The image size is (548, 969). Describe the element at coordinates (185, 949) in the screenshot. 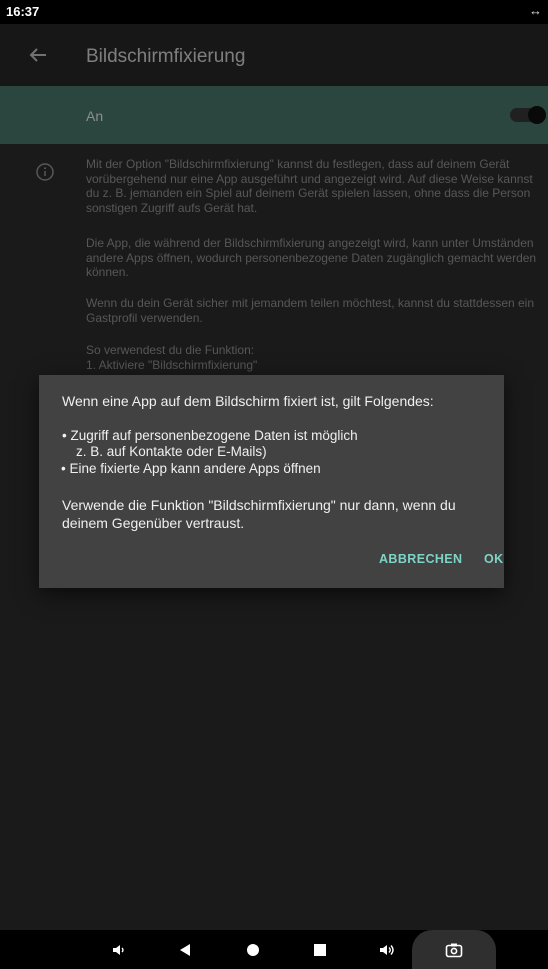

I see `back-triangle-icon` at that location.